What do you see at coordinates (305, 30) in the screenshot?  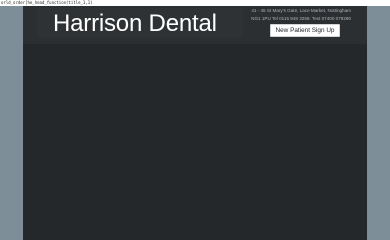 I see `new-patient-sign-up-button: New Patient Sign Up` at bounding box center [305, 30].